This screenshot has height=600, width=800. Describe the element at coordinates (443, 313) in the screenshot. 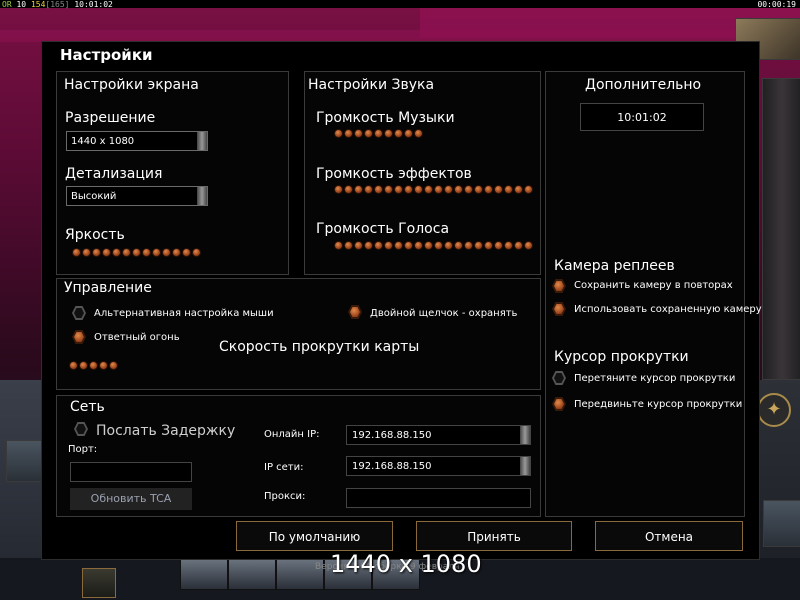

I see `double-click-label: Двойной щелчок - охранять` at that location.